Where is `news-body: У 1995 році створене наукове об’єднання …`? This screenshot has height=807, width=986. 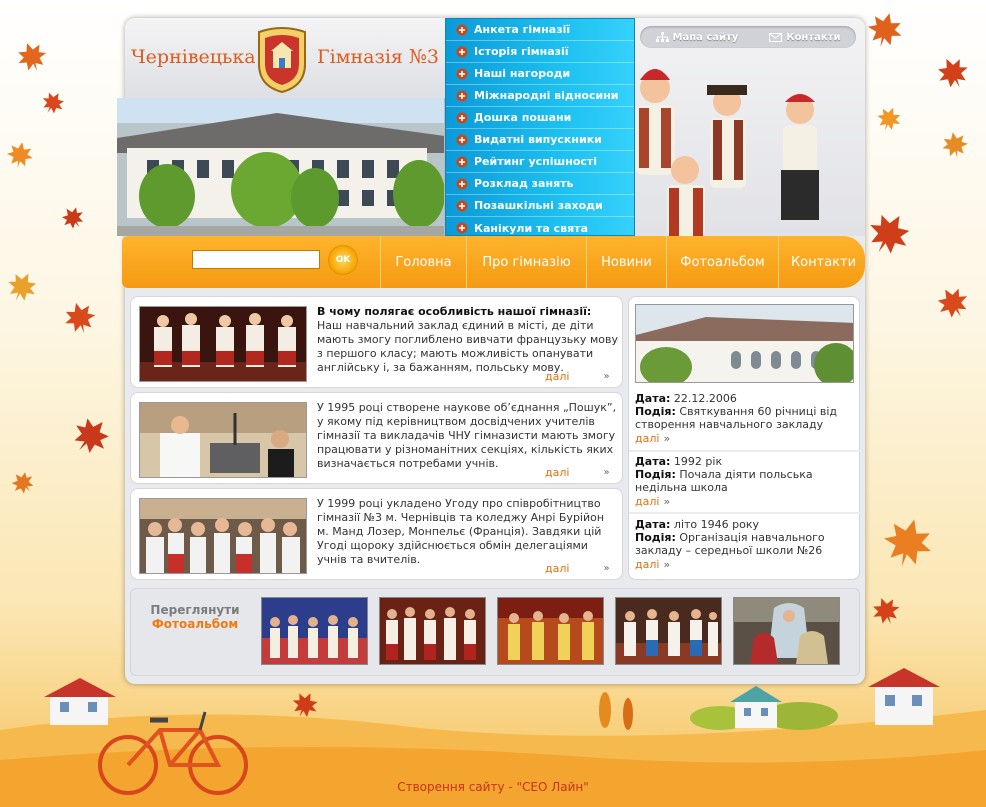
news-body: У 1995 році створене наукове об’єднання … is located at coordinates (467, 435).